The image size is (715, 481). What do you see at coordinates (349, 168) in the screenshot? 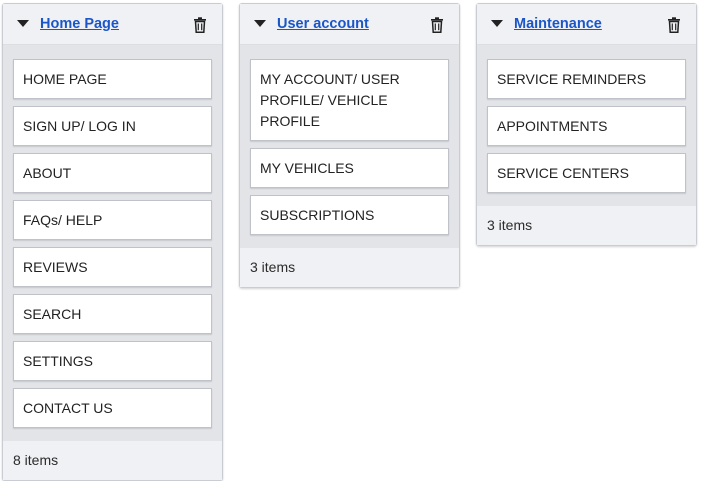
I see `card-item: MY VEHICLES` at bounding box center [349, 168].